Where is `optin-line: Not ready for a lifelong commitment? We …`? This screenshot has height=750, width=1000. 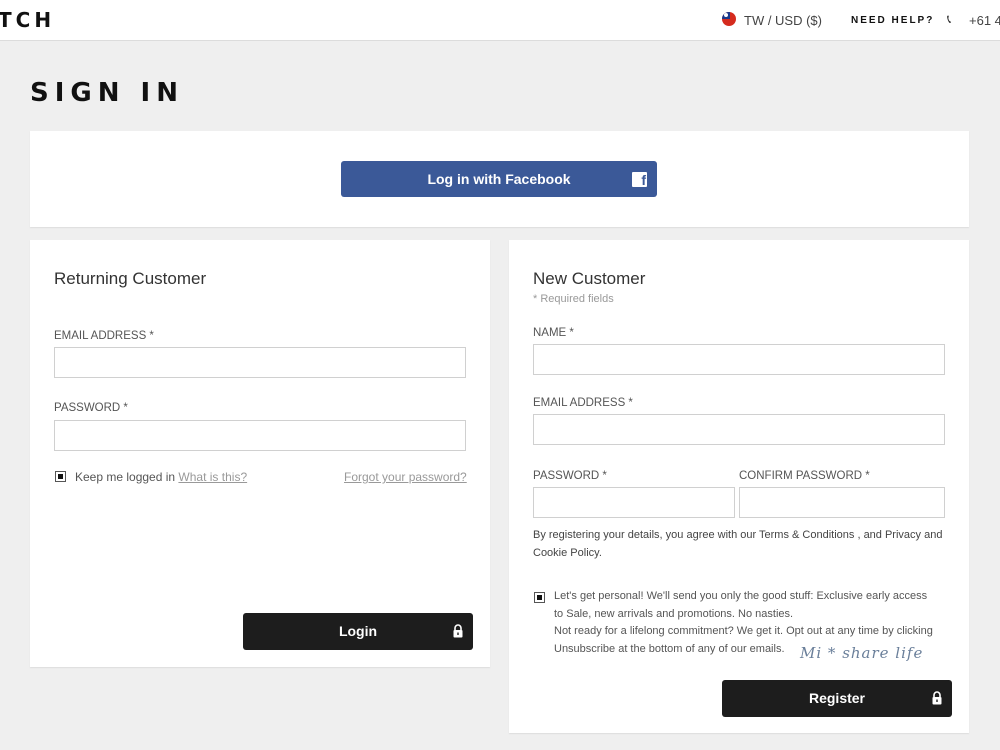 optin-line: Not ready for a lifelong commitment? We … is located at coordinates (743, 631).